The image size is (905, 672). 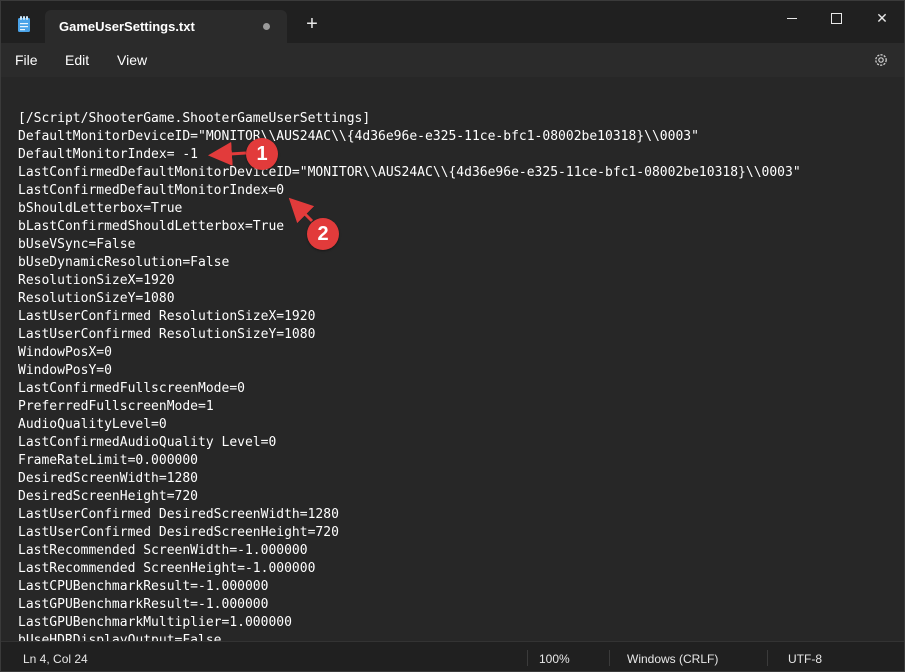 I want to click on text-line: bLastConfirmedShouldLetterbox=True, so click(x=151, y=226).